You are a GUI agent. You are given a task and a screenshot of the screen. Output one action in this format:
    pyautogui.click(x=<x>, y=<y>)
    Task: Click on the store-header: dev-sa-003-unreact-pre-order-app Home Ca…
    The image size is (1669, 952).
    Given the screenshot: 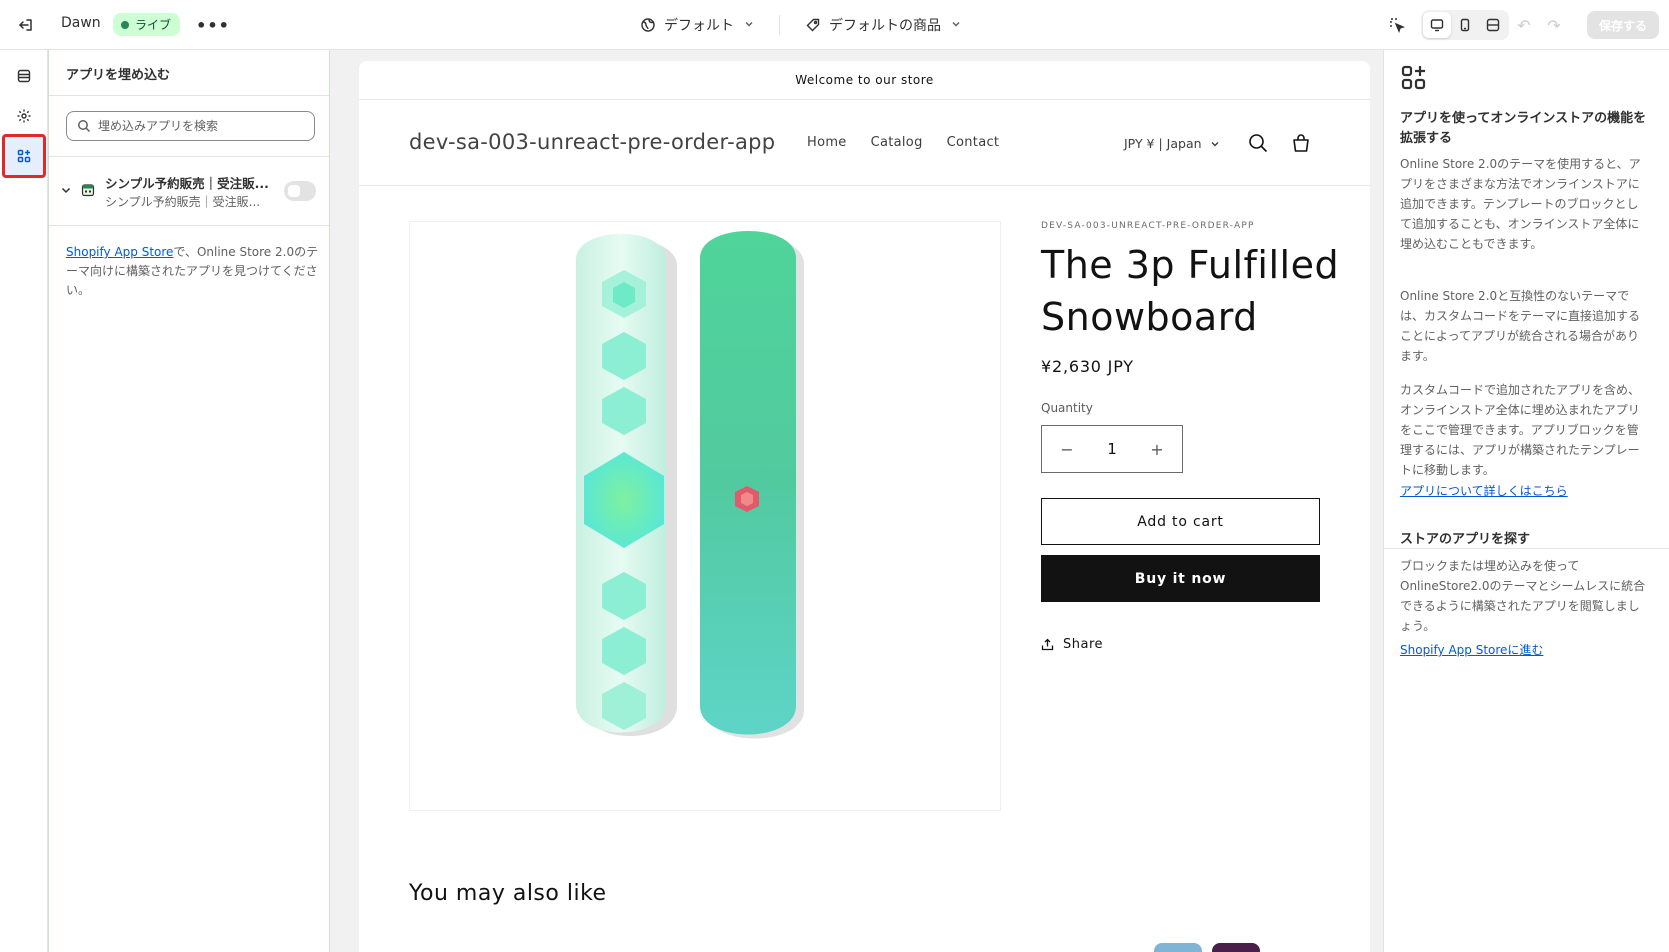 What is the action you would take?
    pyautogui.click(x=864, y=143)
    